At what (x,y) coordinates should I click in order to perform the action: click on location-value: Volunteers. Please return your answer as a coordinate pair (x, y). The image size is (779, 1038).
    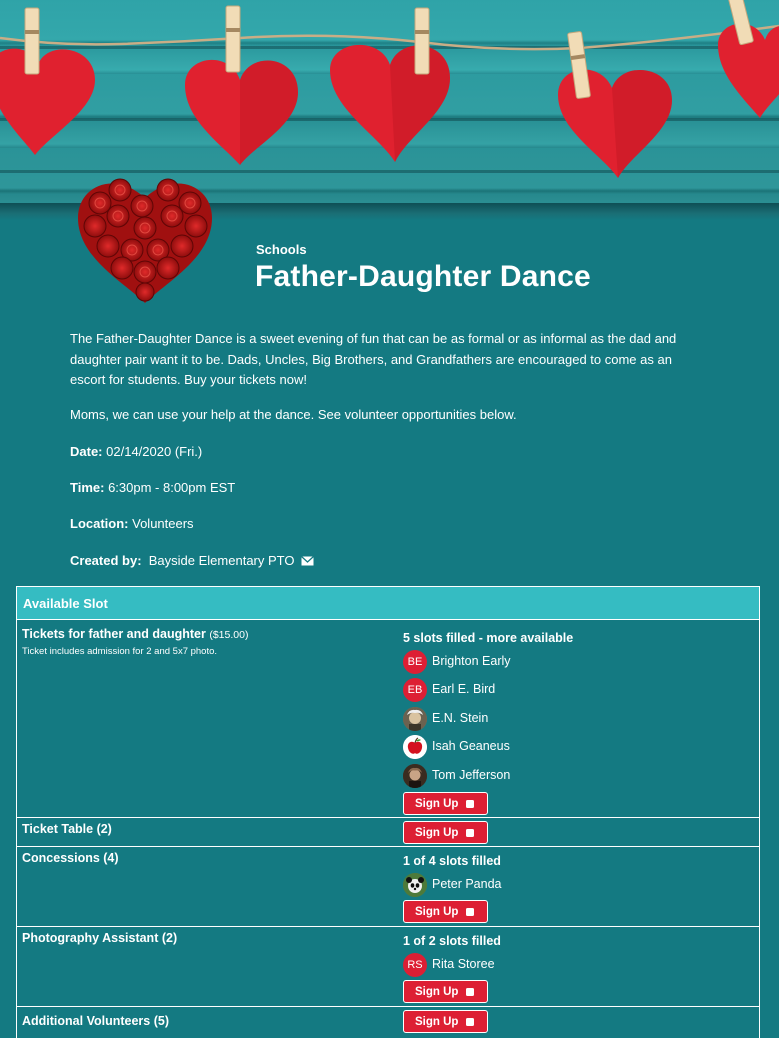
    Looking at the image, I should click on (163, 523).